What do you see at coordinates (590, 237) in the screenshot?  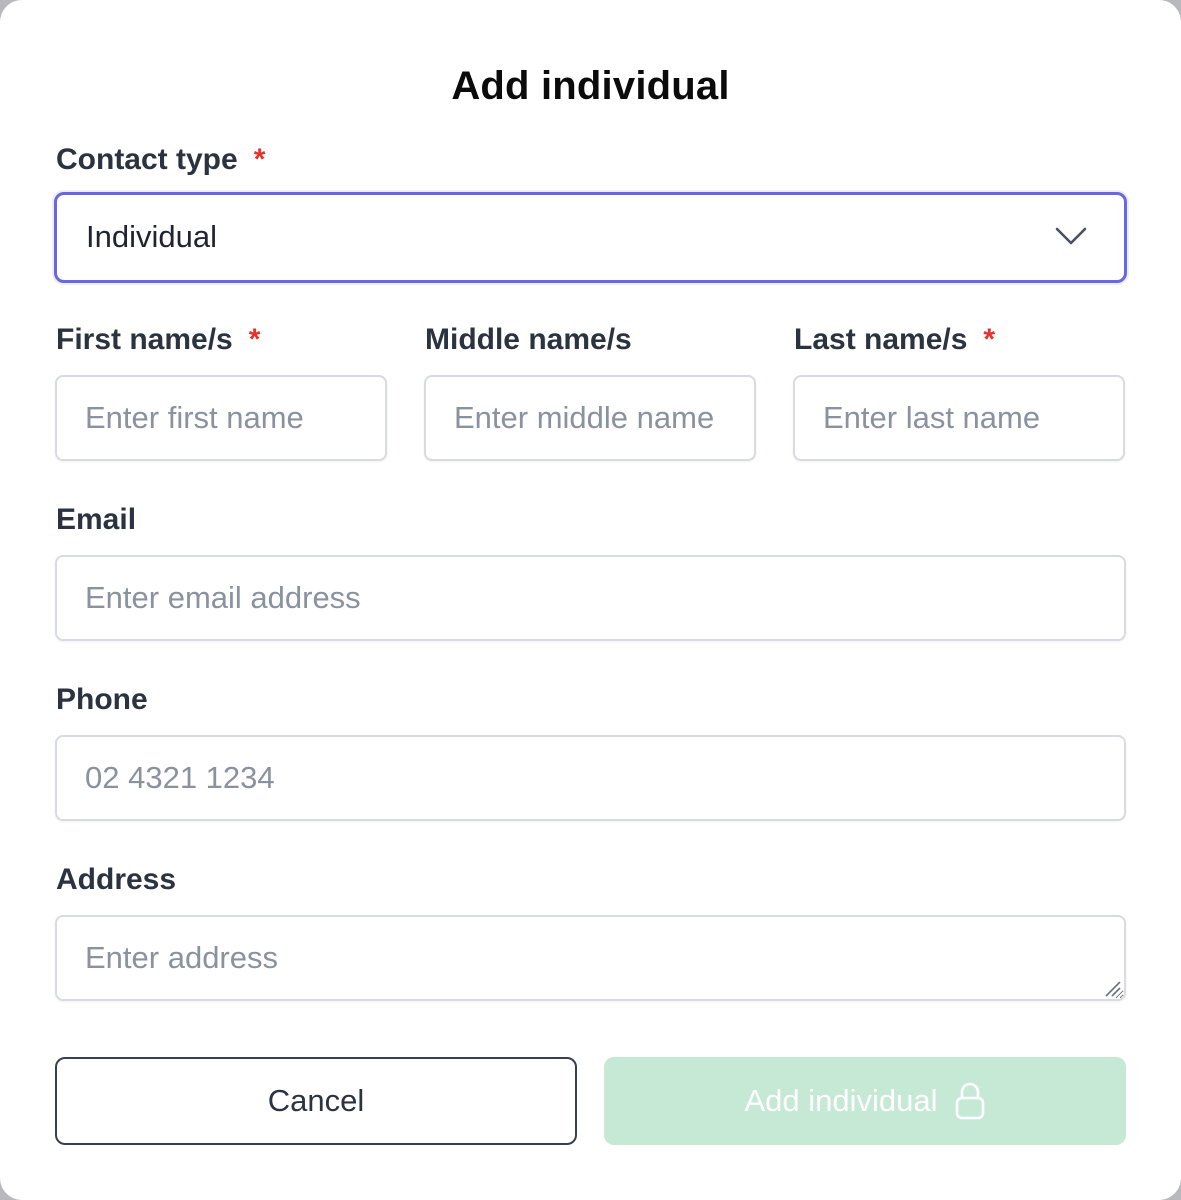 I see `contact-type-select: Individual` at bounding box center [590, 237].